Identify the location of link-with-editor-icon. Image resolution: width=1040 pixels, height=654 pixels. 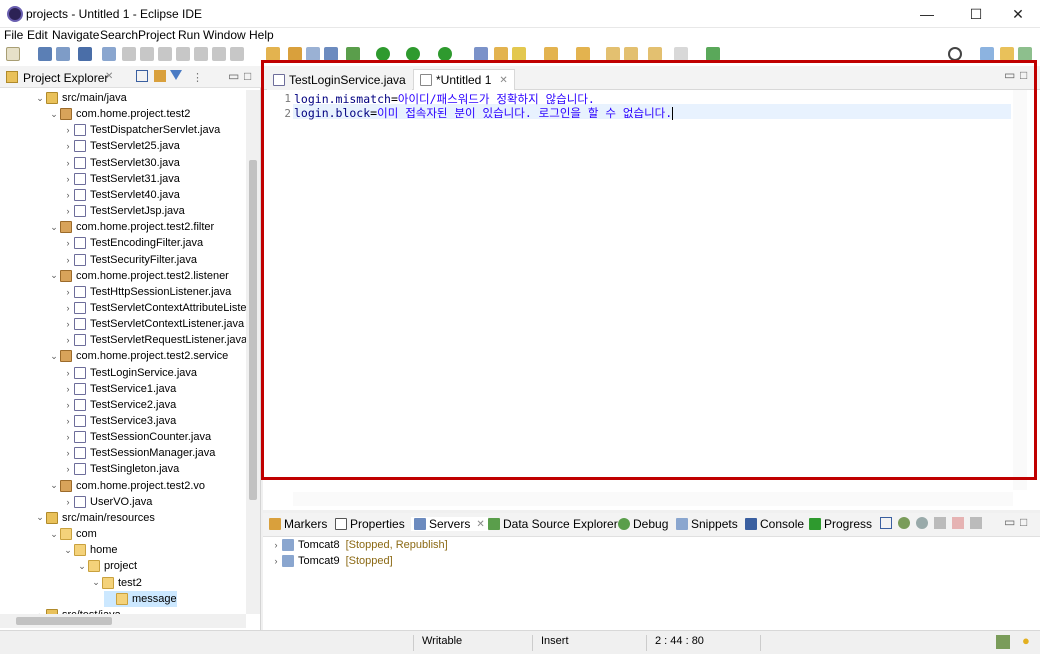
(160, 76).